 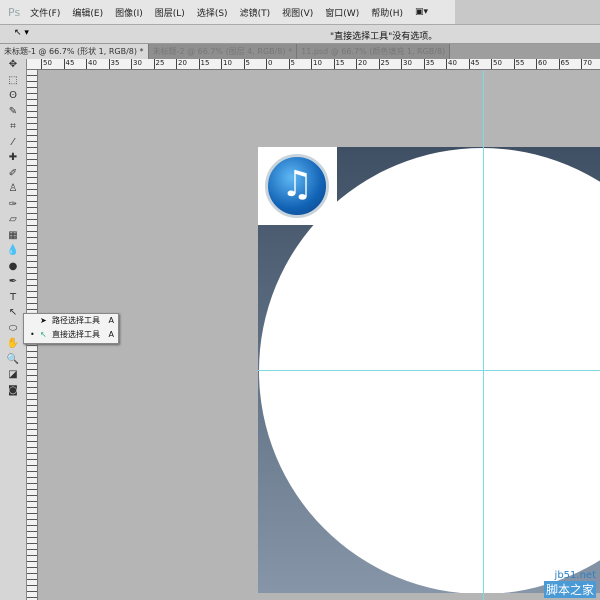 I want to click on options-bar: ↖ ▾ "直接选择工具"没有选项。, so click(x=300, y=34).